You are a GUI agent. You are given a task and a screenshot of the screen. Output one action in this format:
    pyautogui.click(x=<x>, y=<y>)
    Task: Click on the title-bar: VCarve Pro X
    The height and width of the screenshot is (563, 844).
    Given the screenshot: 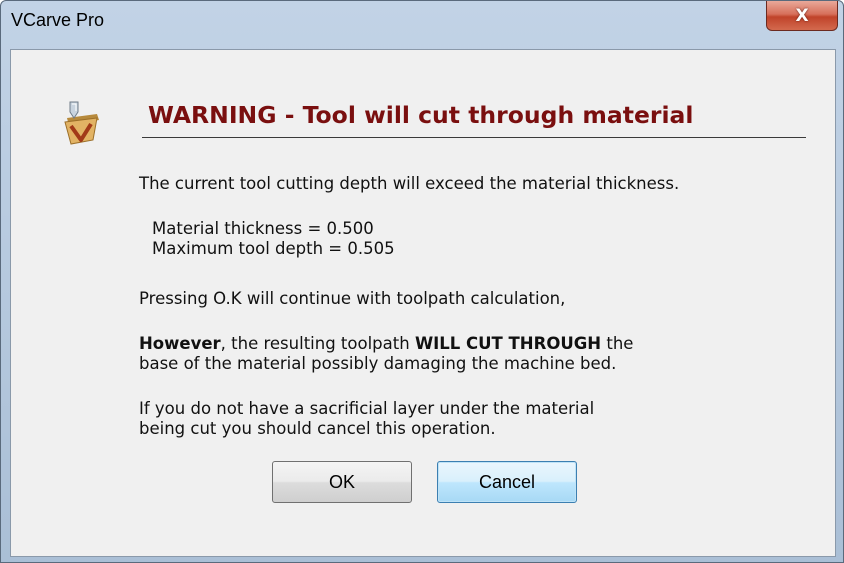 What is the action you would take?
    pyautogui.click(x=422, y=25)
    